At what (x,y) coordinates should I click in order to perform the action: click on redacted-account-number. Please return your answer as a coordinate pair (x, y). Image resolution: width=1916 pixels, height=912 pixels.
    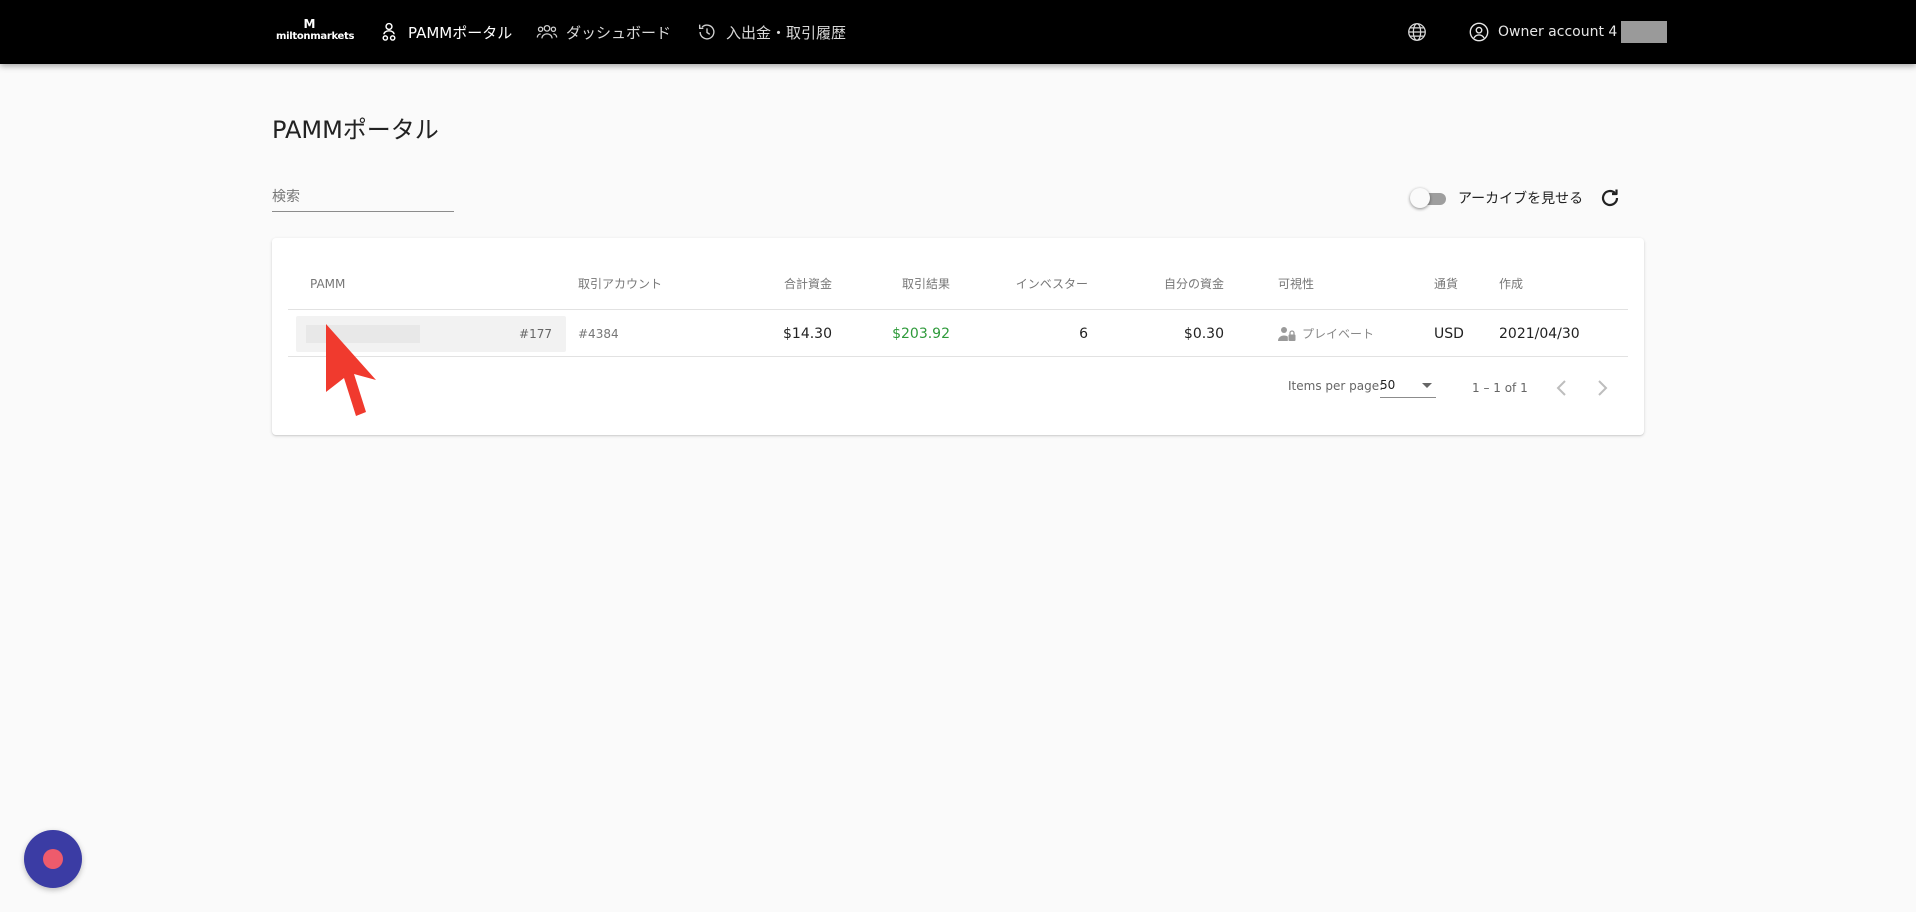
    Looking at the image, I should click on (1644, 32).